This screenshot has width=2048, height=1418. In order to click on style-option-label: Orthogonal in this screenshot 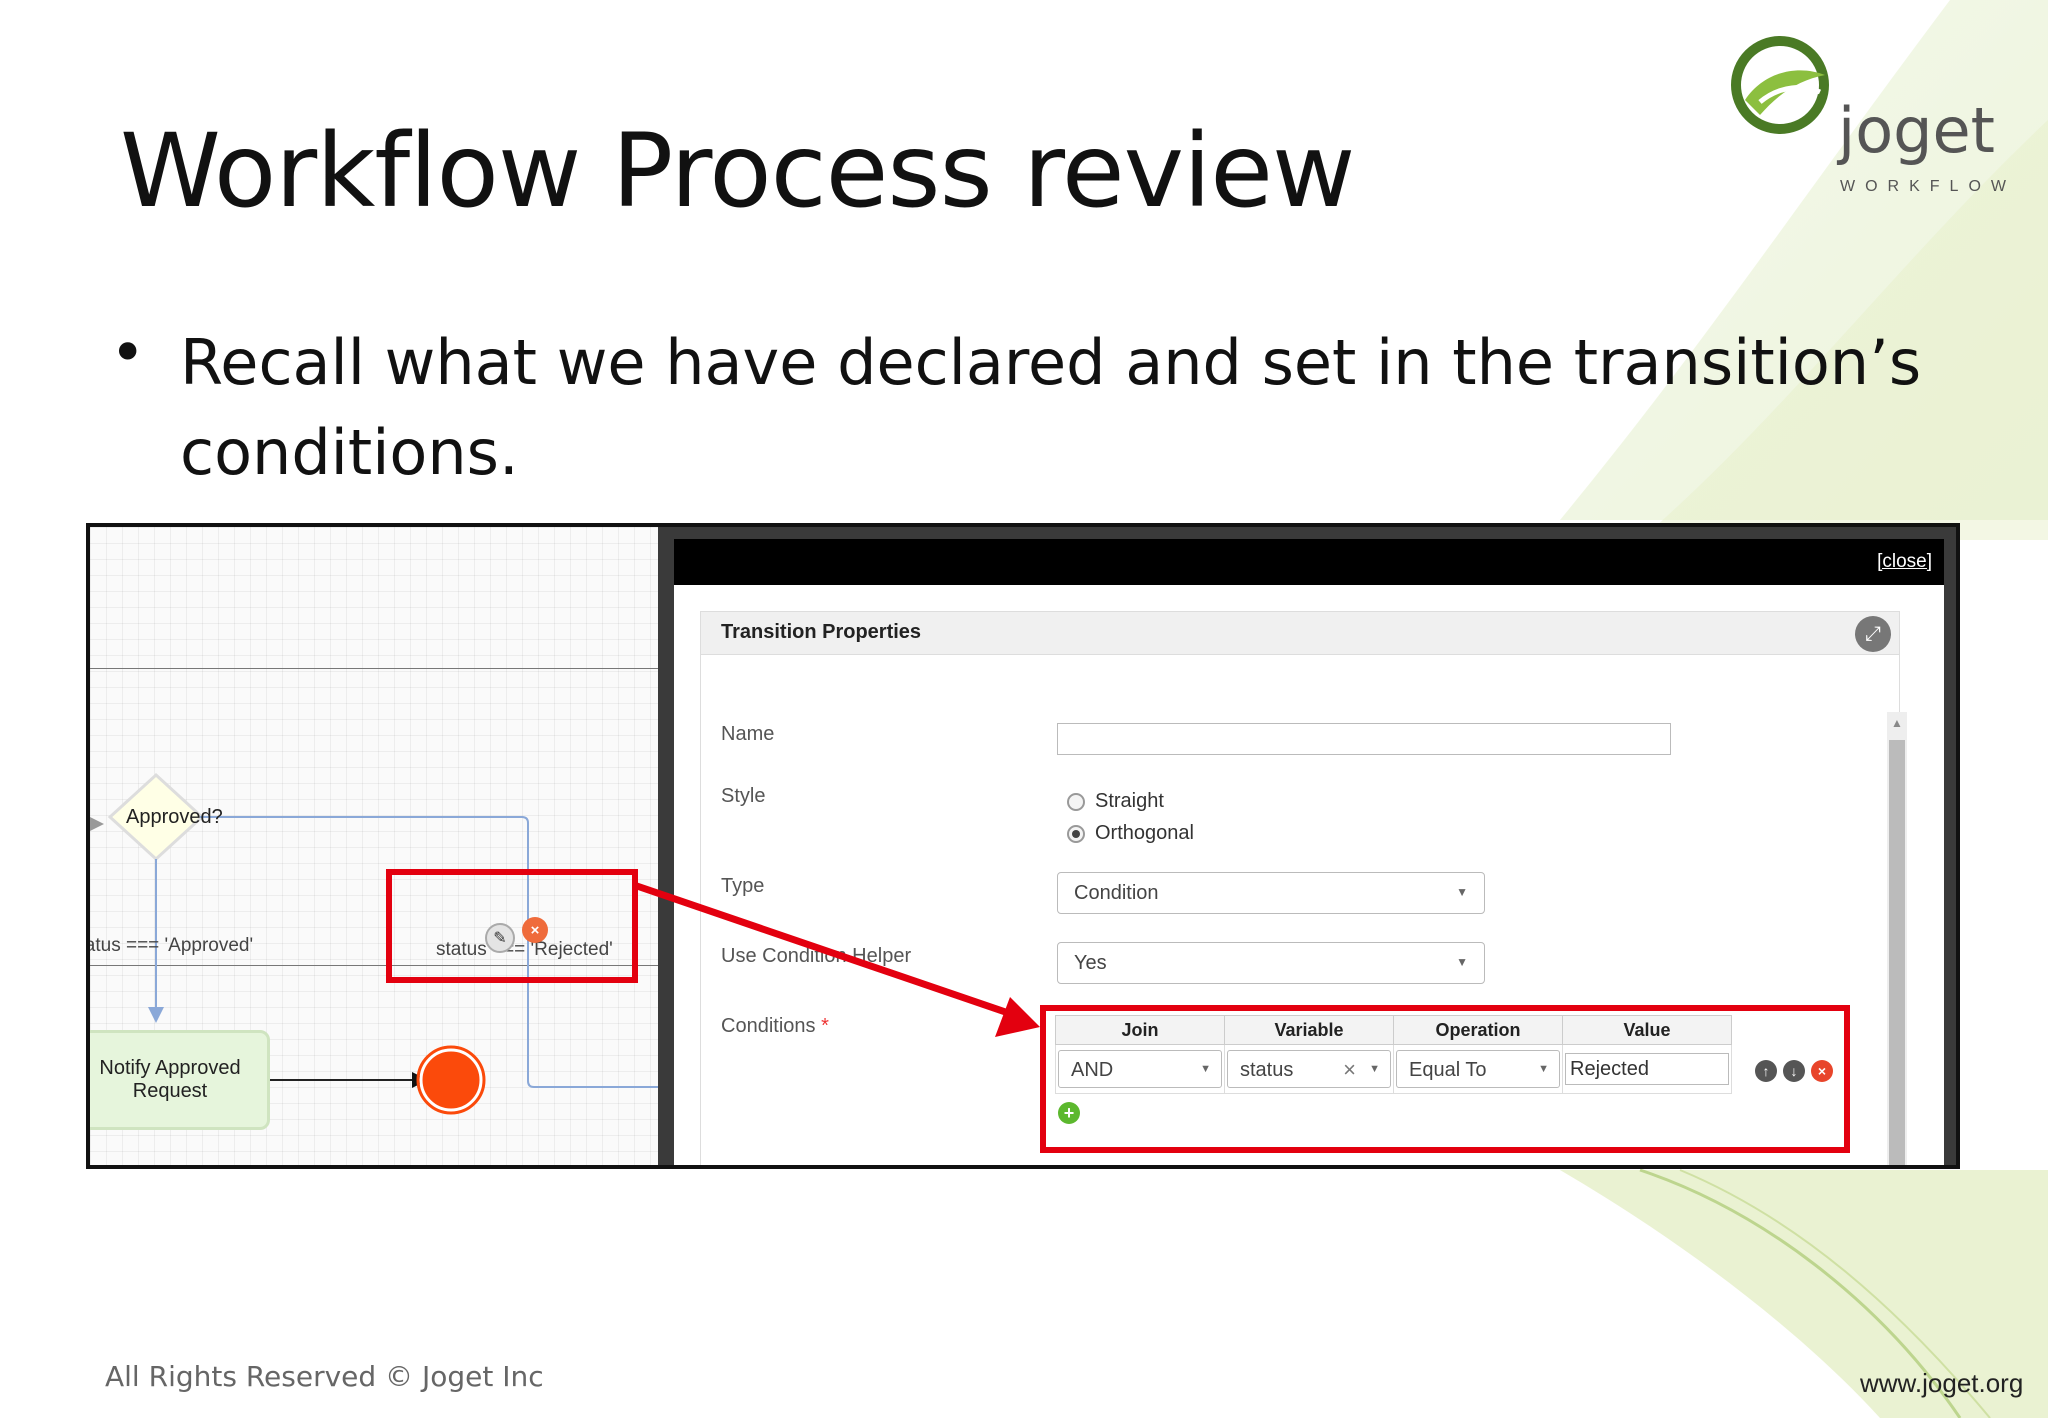, I will do `click(1144, 833)`.